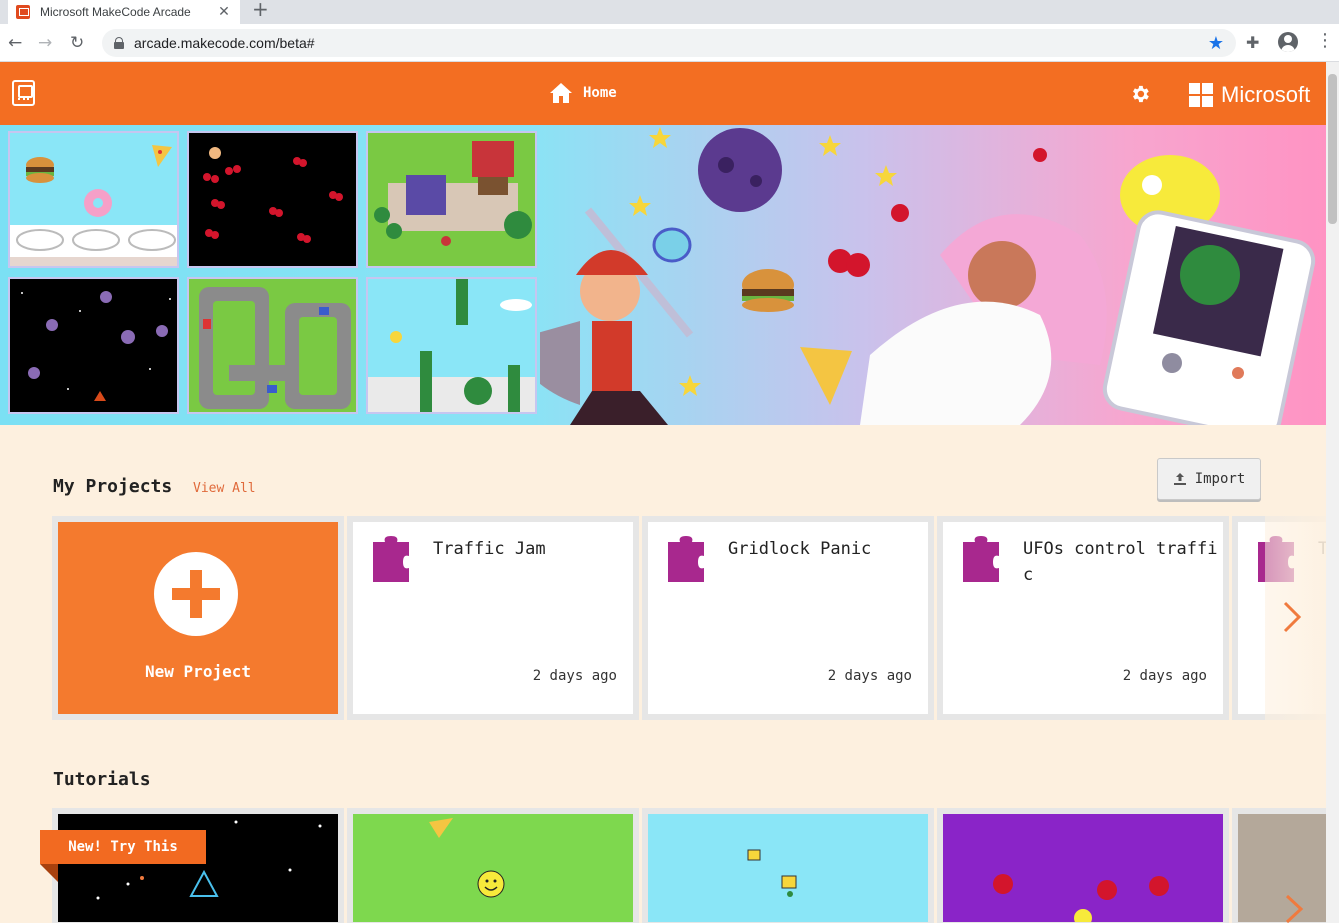  Describe the element at coordinates (453, 193) in the screenshot. I see `village-scene-icon` at that location.